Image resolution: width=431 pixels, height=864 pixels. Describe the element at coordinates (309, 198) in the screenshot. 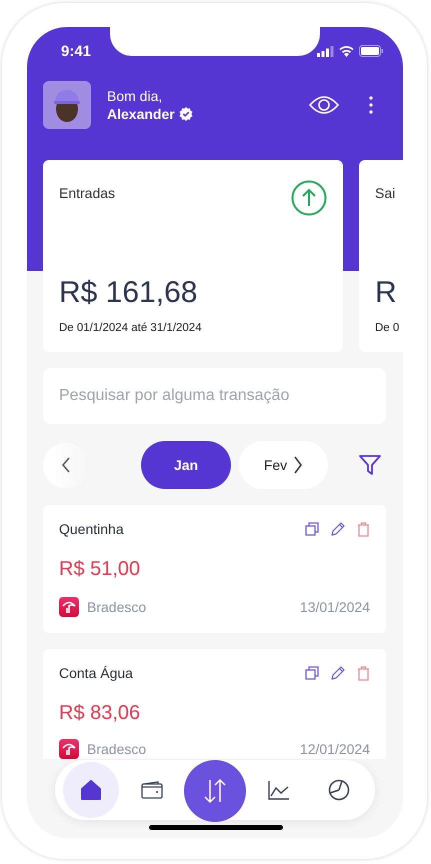

I see `arrow-up-icon` at that location.